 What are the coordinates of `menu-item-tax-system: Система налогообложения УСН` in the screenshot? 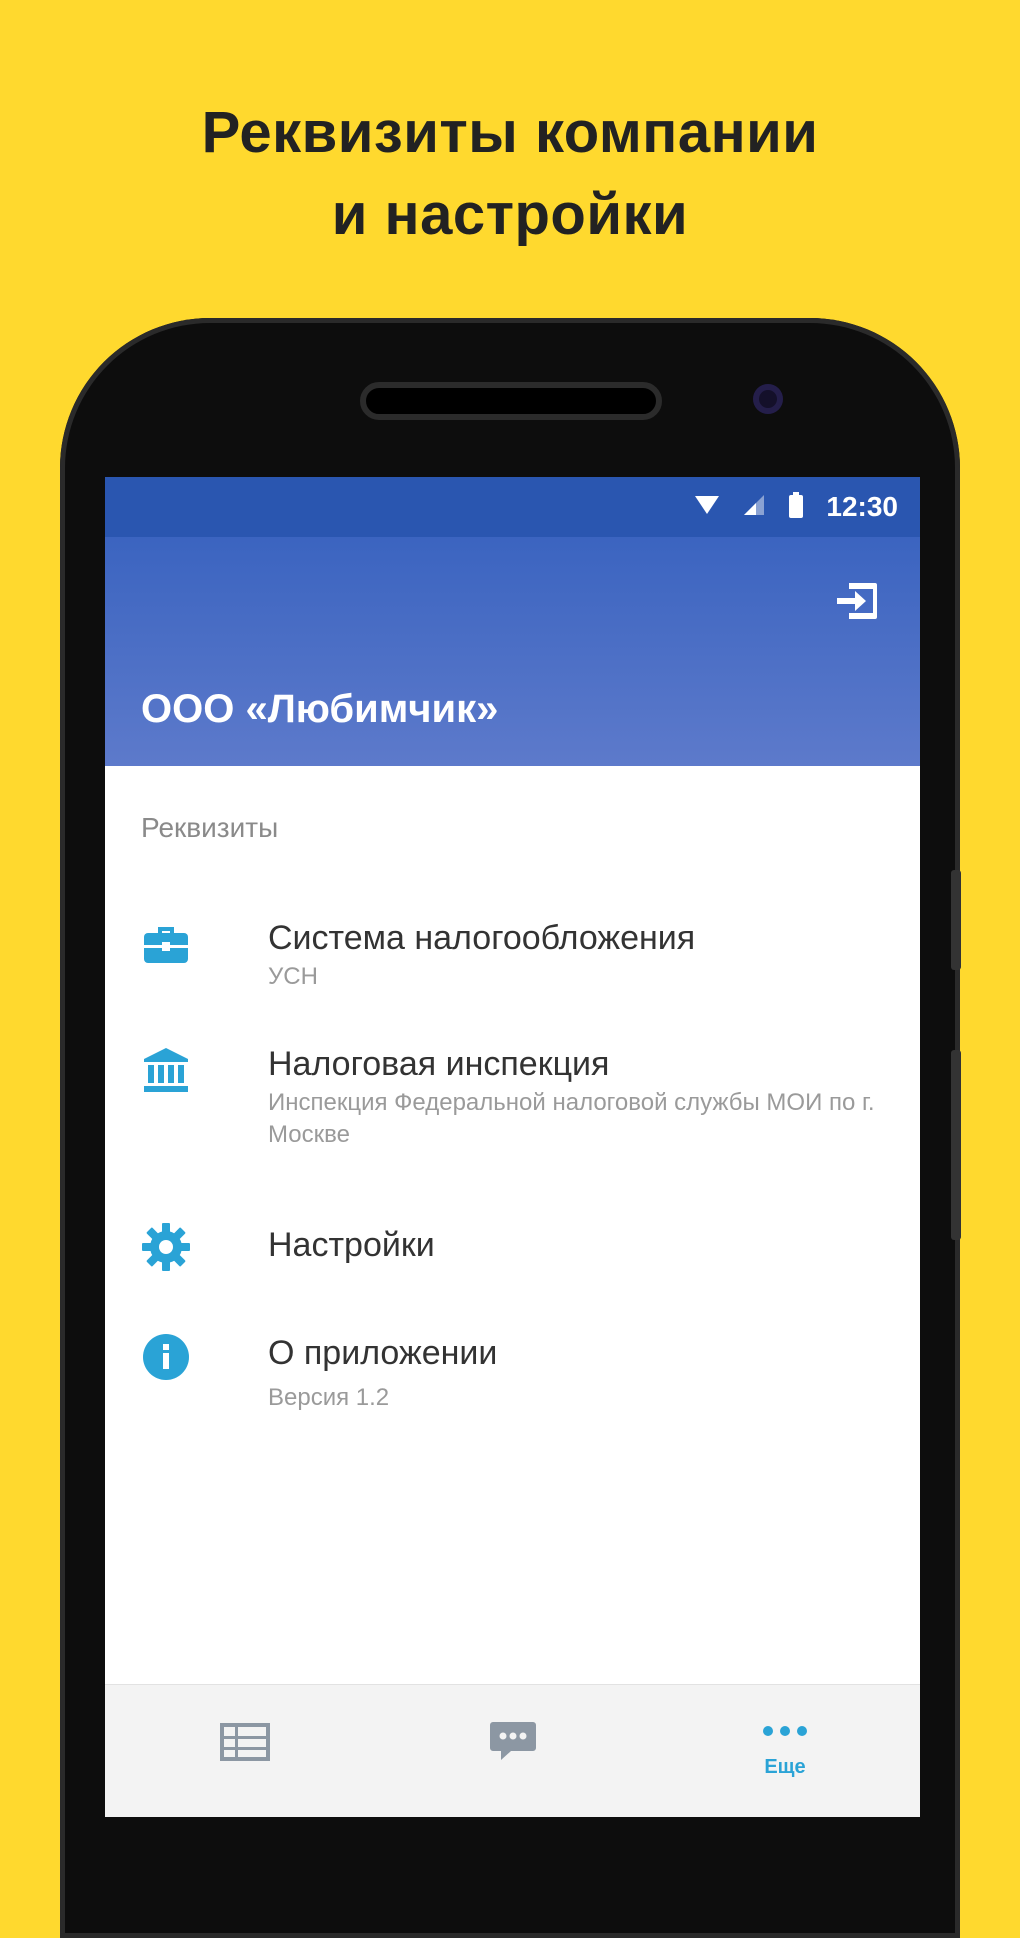 It's located at (512, 967).